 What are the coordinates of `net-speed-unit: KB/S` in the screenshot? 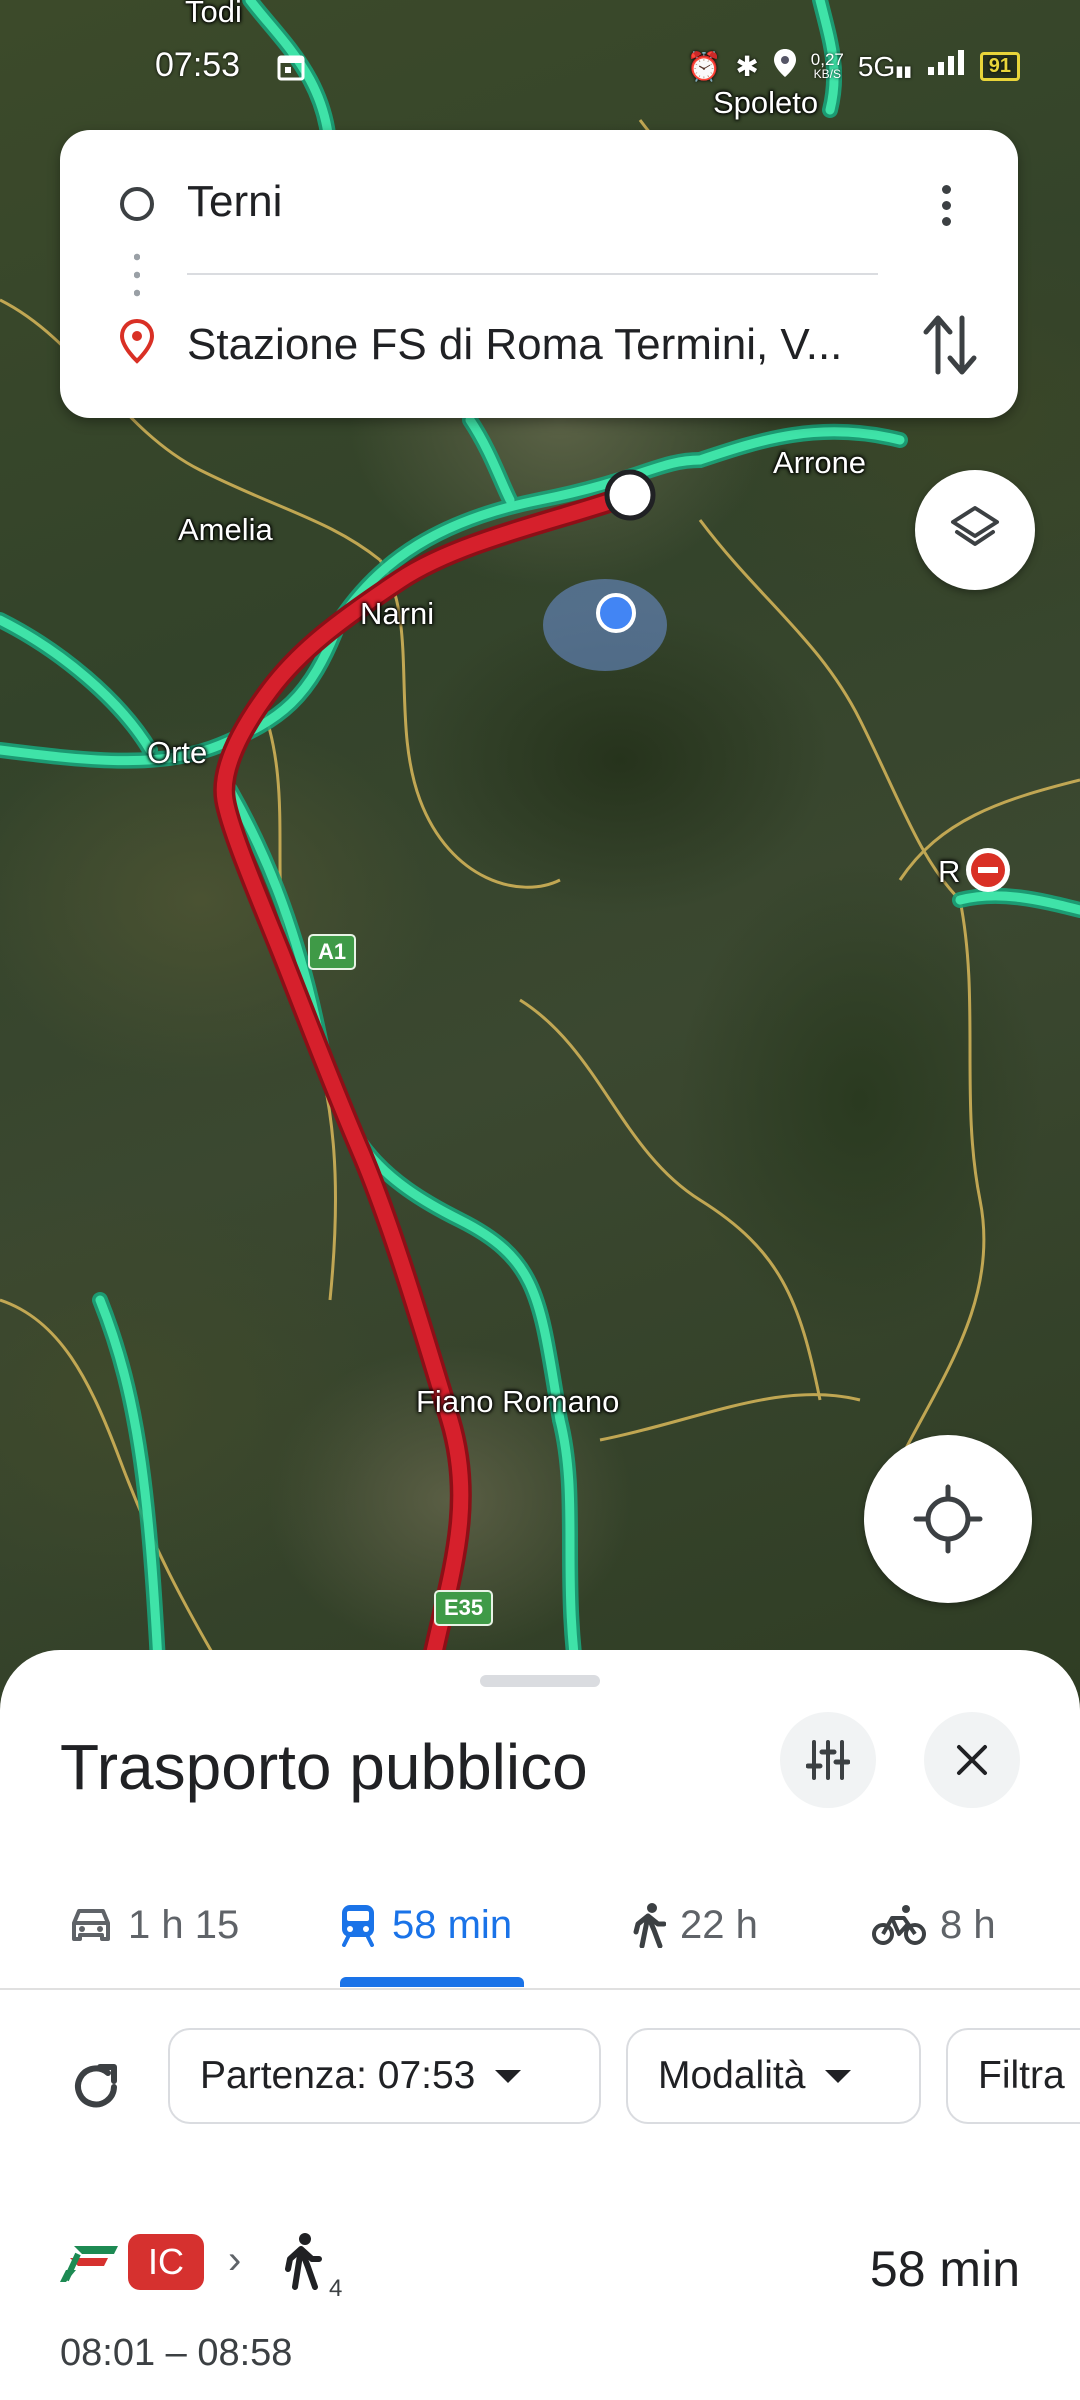 It's located at (827, 73).